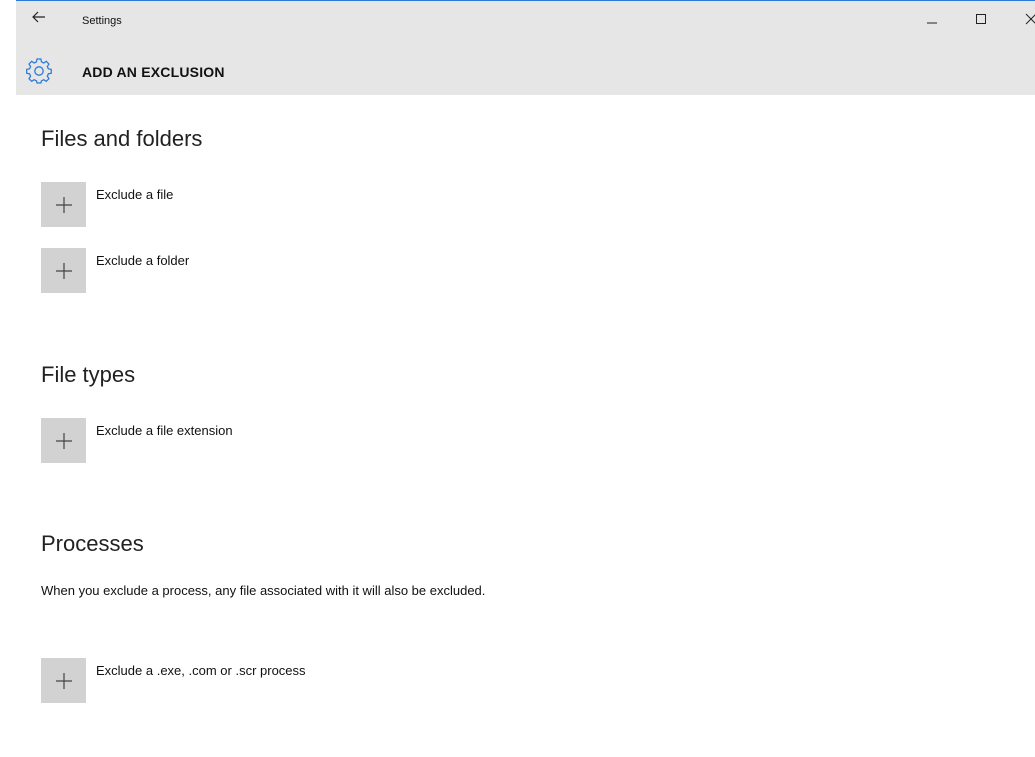  Describe the element at coordinates (932, 19) in the screenshot. I see `minimize-button` at that location.